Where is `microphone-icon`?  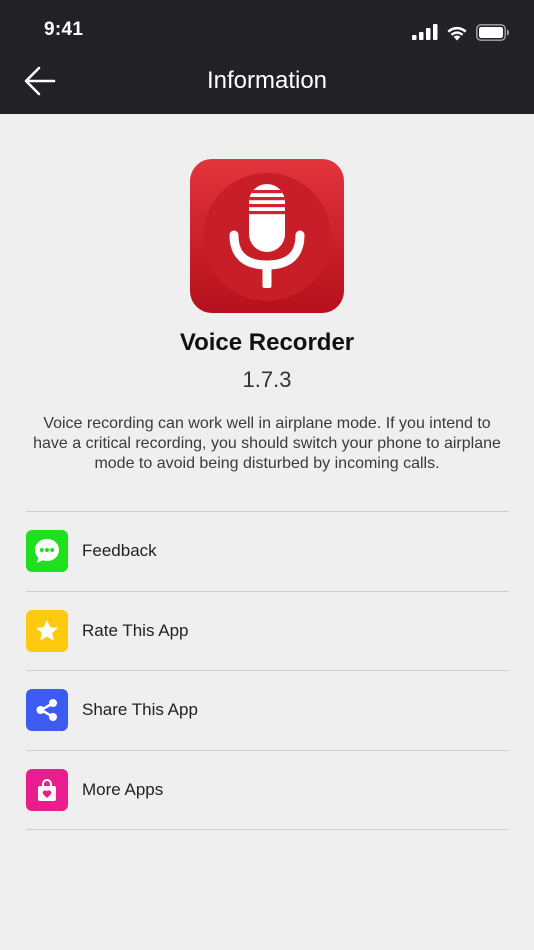
microphone-icon is located at coordinates (267, 237).